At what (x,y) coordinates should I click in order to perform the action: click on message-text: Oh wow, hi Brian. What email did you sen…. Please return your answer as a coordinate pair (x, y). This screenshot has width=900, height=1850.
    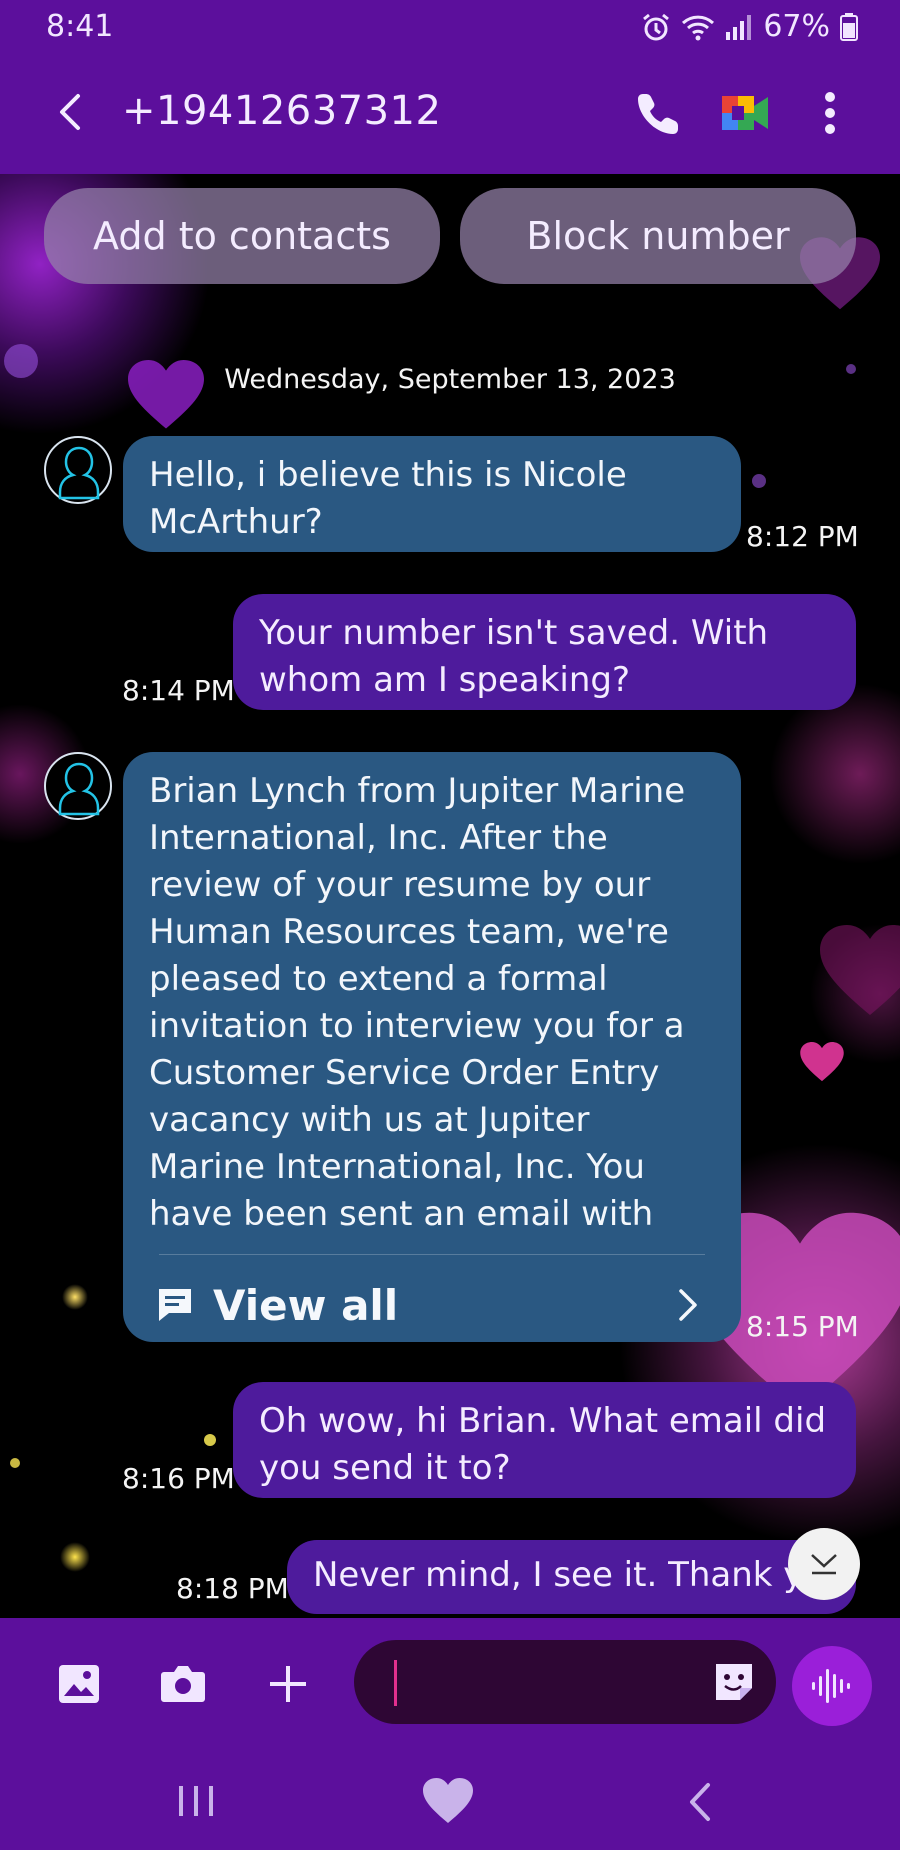
    Looking at the image, I should click on (543, 1444).